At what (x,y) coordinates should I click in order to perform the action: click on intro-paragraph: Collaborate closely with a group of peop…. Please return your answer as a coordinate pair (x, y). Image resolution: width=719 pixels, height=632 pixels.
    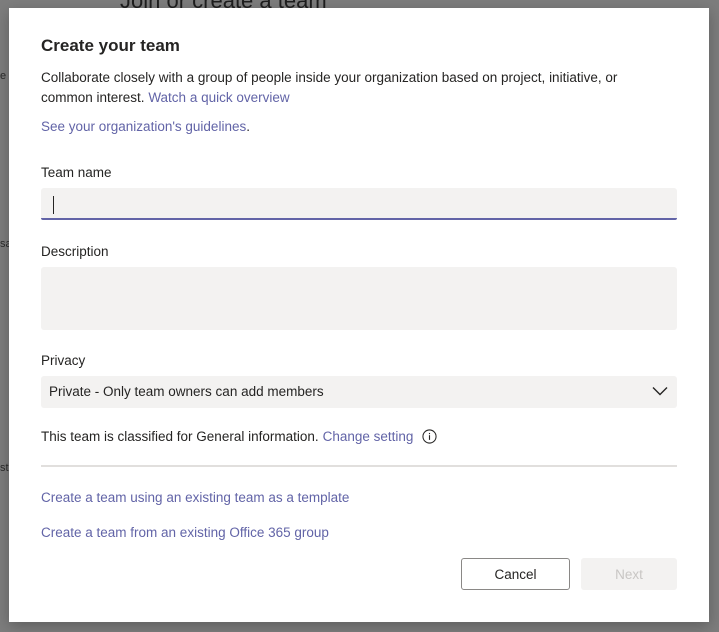
    Looking at the image, I should click on (356, 88).